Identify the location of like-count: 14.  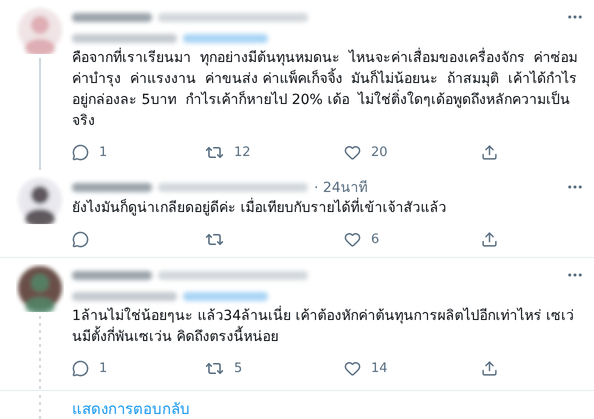
(379, 368).